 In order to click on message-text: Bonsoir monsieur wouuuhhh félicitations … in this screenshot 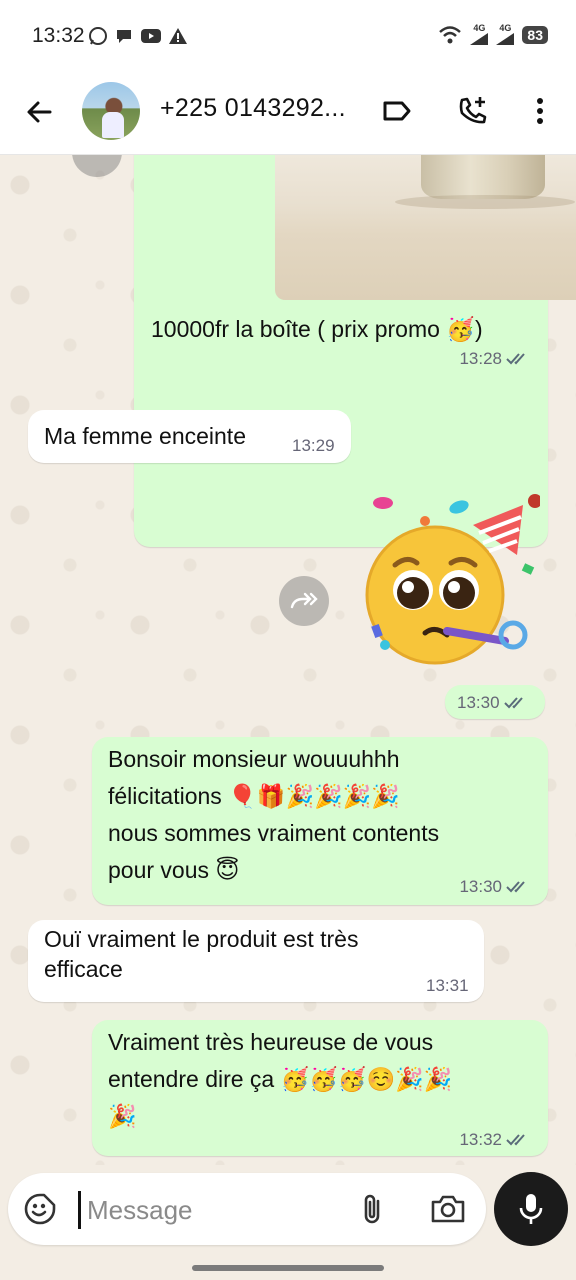, I will do `click(274, 814)`.